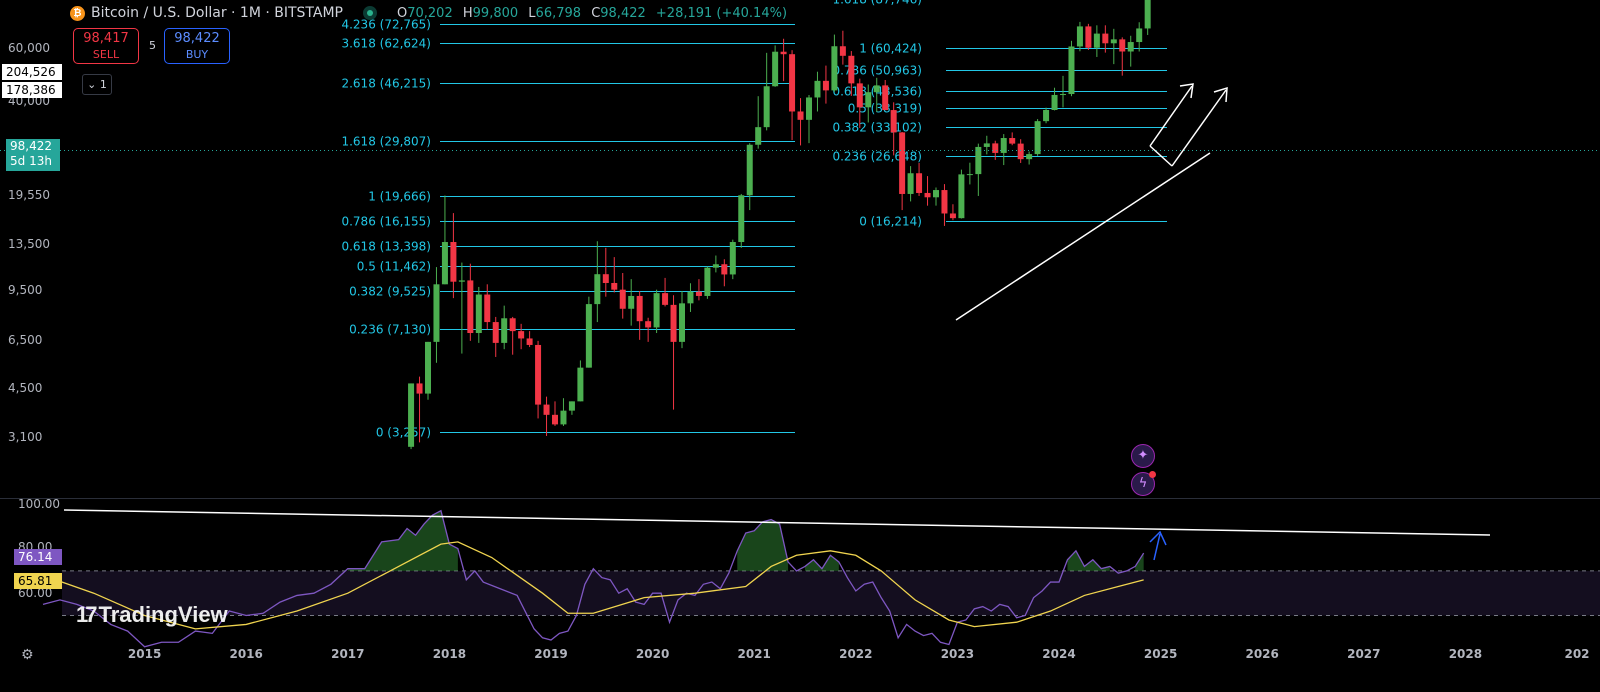  What do you see at coordinates (25, 290) in the screenshot?
I see `price-axis-label: 9,500` at bounding box center [25, 290].